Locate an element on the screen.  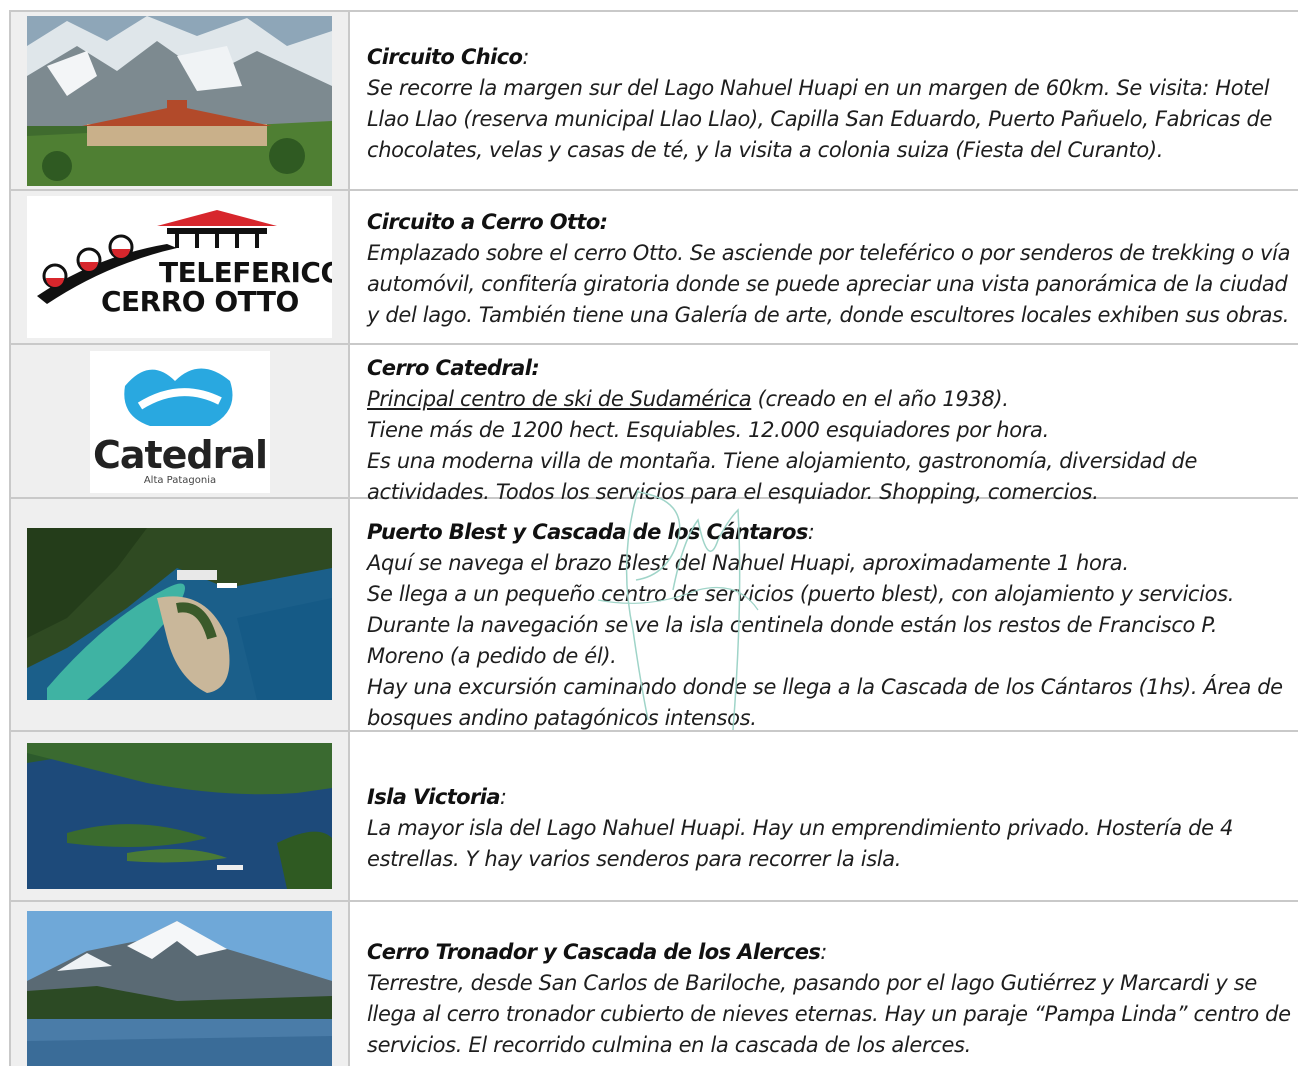
excursion-title: Puerto Blest y Cascada de los Cántaros is located at coordinates (587, 532).